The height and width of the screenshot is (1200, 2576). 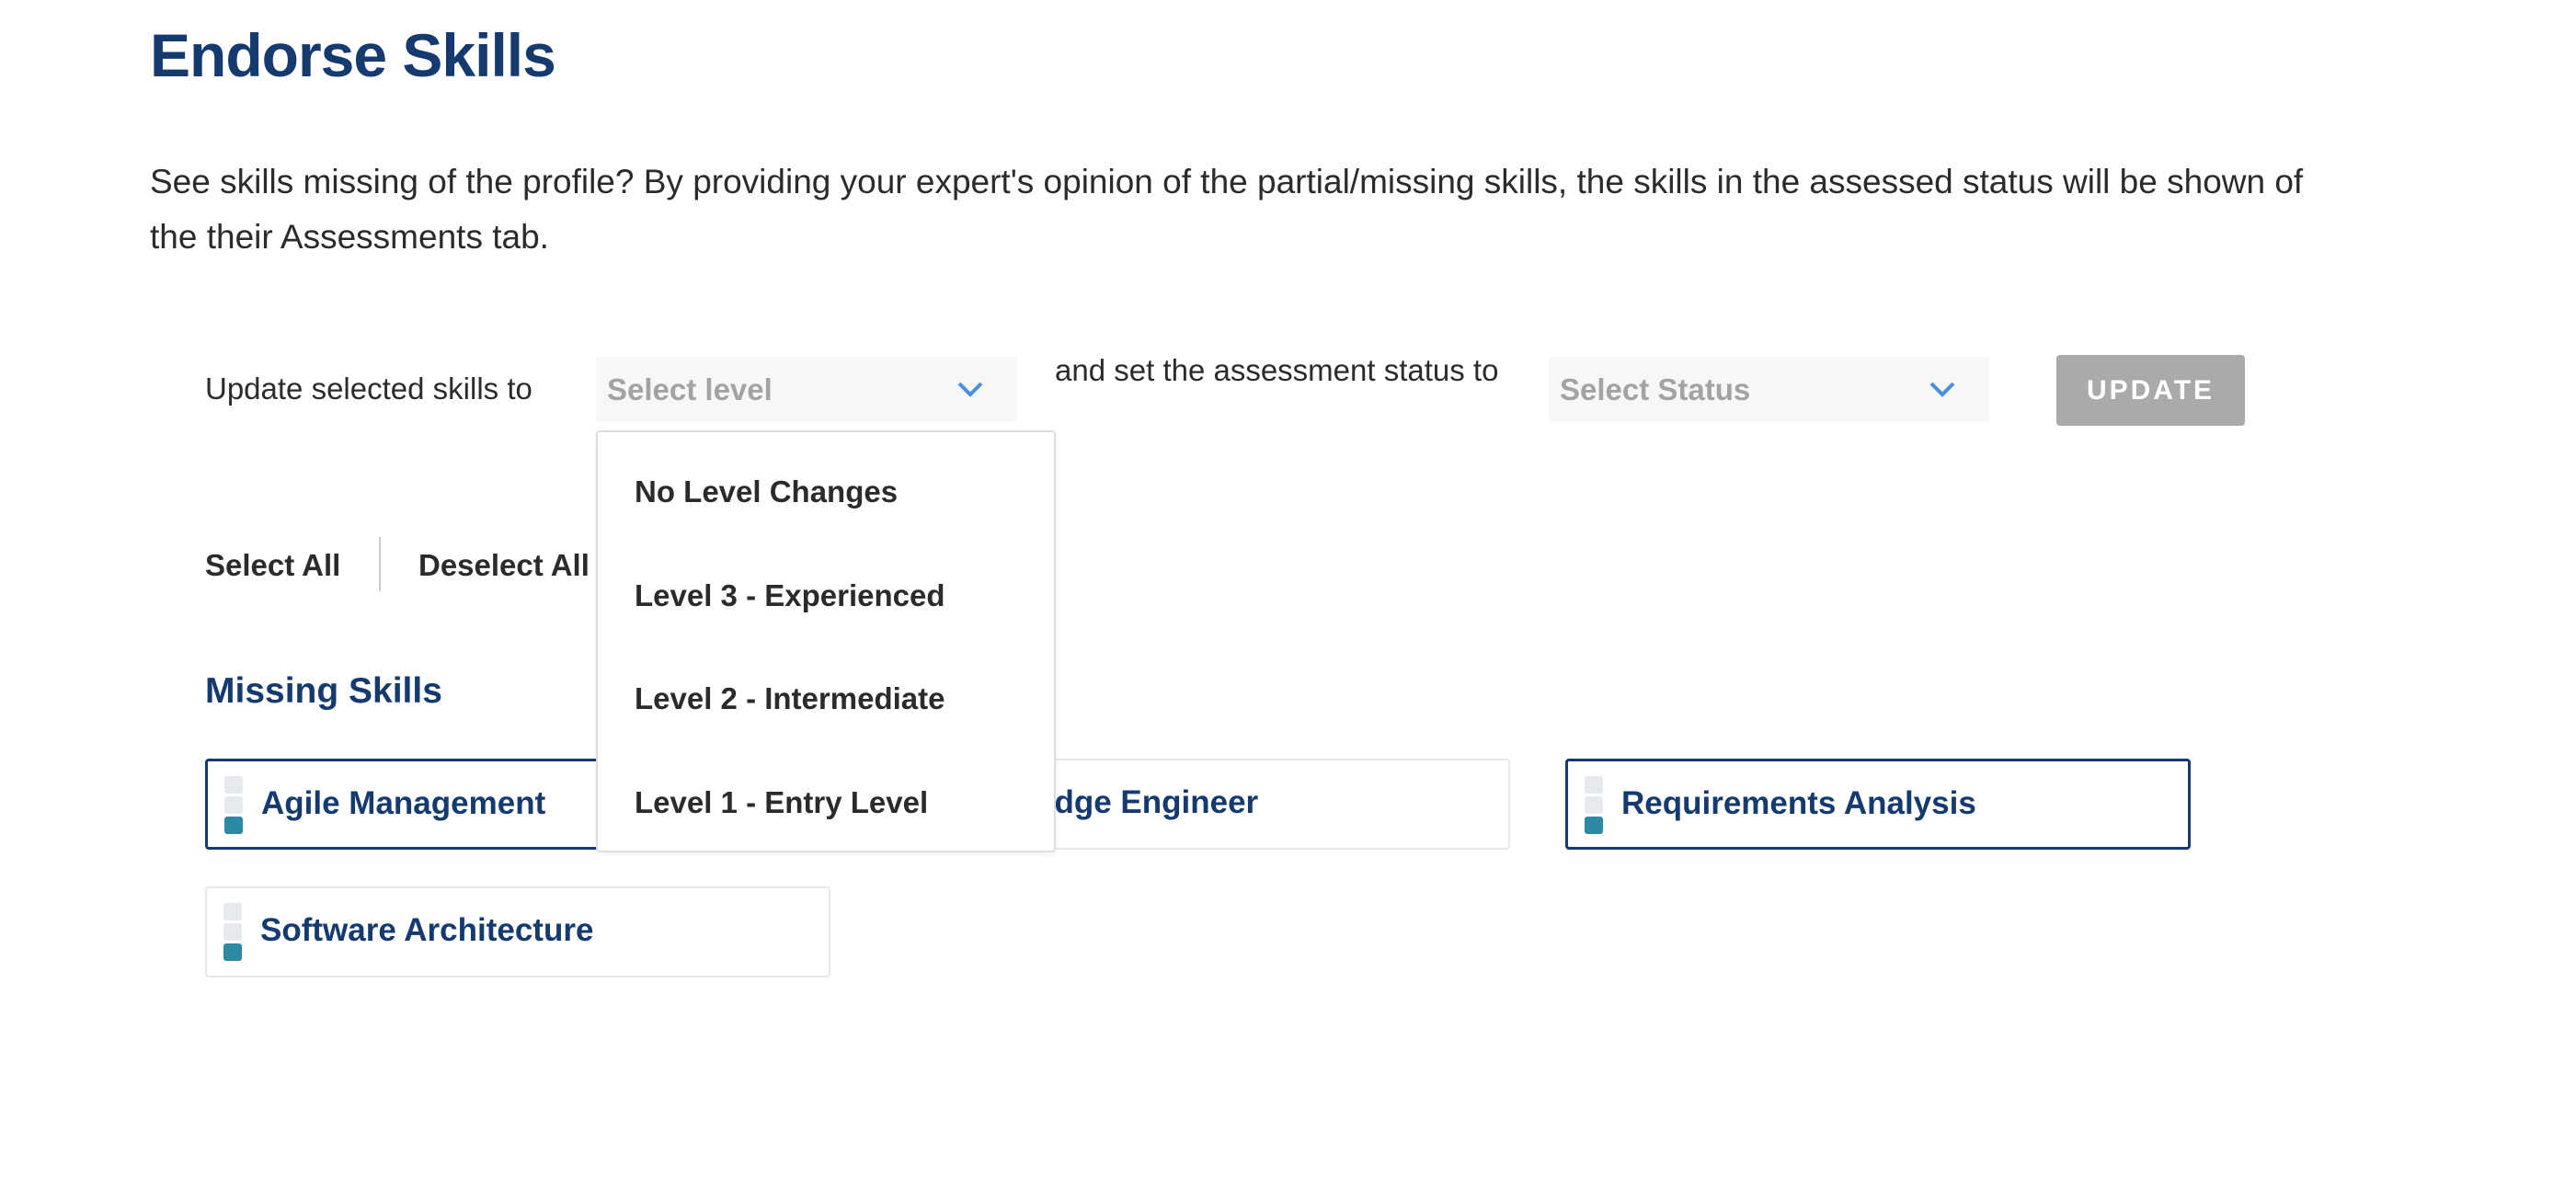 I want to click on select-all-link: Select All, so click(x=273, y=565).